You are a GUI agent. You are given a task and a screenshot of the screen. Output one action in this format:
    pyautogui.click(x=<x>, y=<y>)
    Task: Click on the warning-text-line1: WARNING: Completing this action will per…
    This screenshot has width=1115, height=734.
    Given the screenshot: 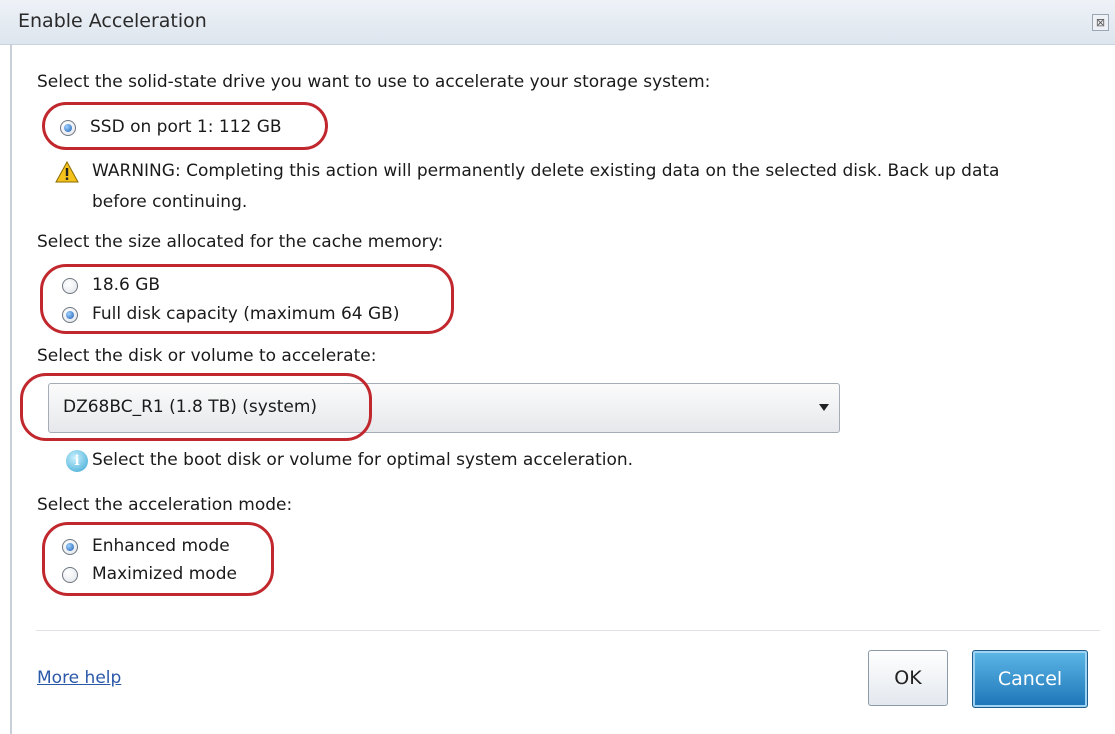 What is the action you would take?
    pyautogui.click(x=546, y=171)
    